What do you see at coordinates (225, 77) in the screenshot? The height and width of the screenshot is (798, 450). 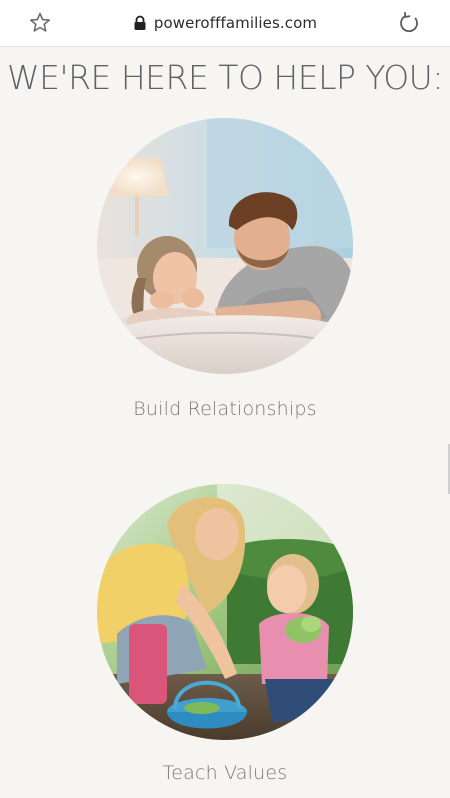 I see `page-headline: WE'RE HERE TO HELP YOU:` at bounding box center [225, 77].